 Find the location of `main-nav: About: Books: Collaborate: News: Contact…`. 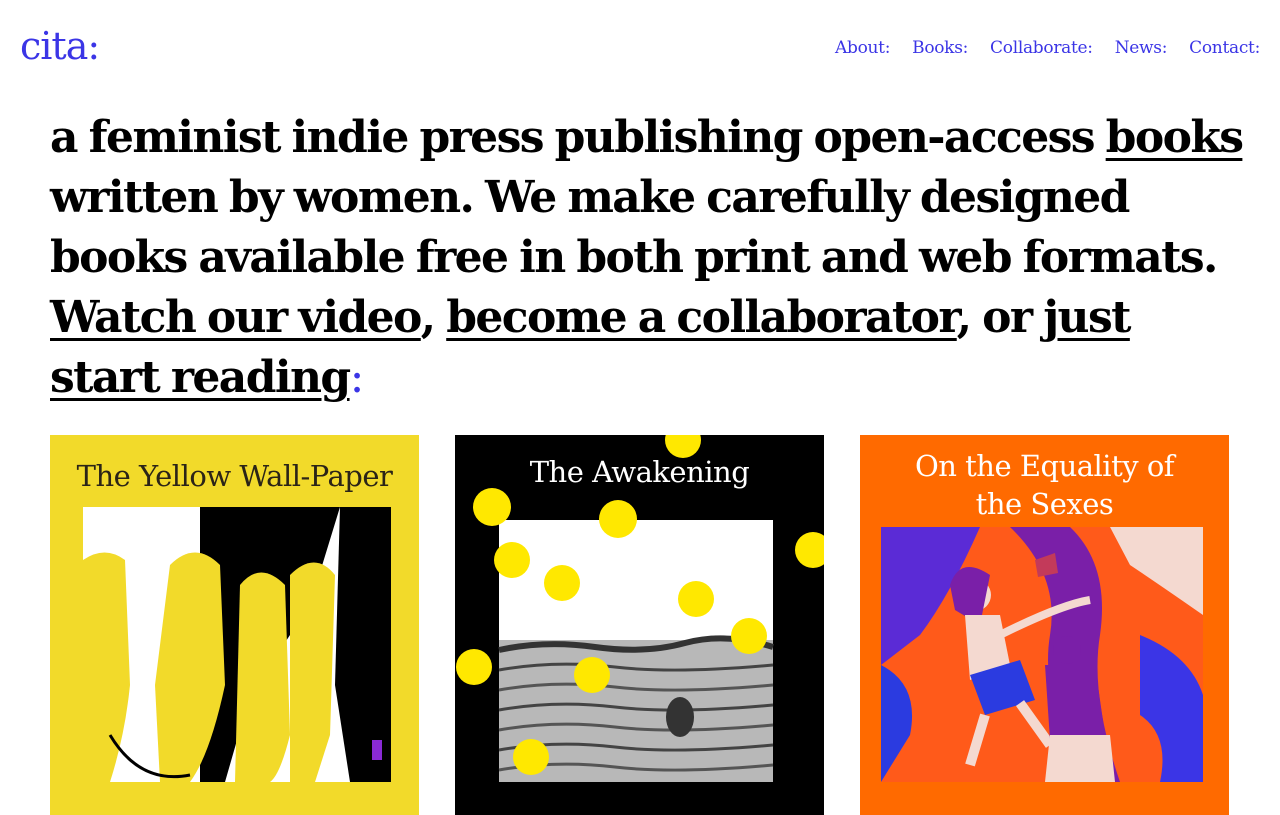

main-nav: About: Books: Collaborate: News: Contact… is located at coordinates (1047, 48).